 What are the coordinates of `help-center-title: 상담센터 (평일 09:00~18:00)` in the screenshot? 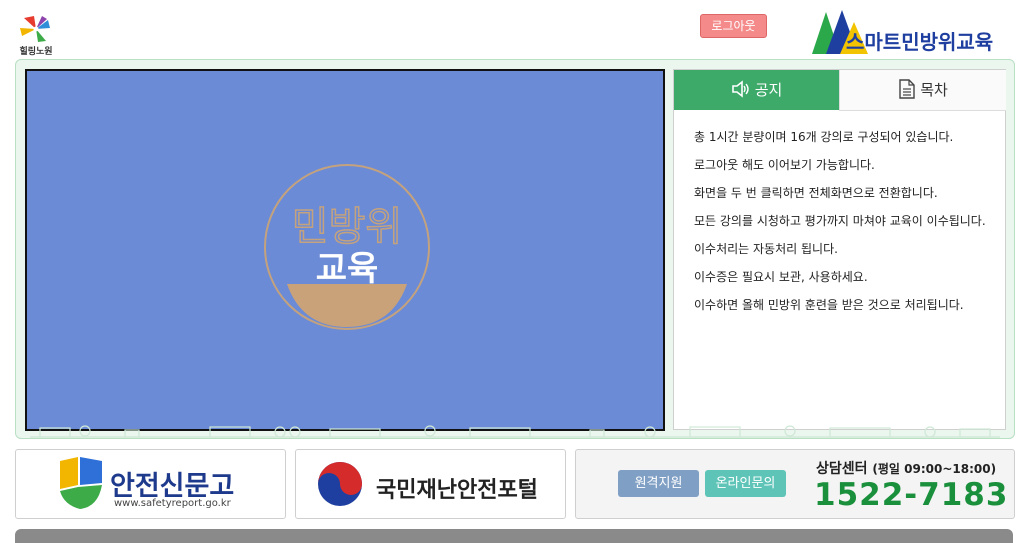 It's located at (906, 468).